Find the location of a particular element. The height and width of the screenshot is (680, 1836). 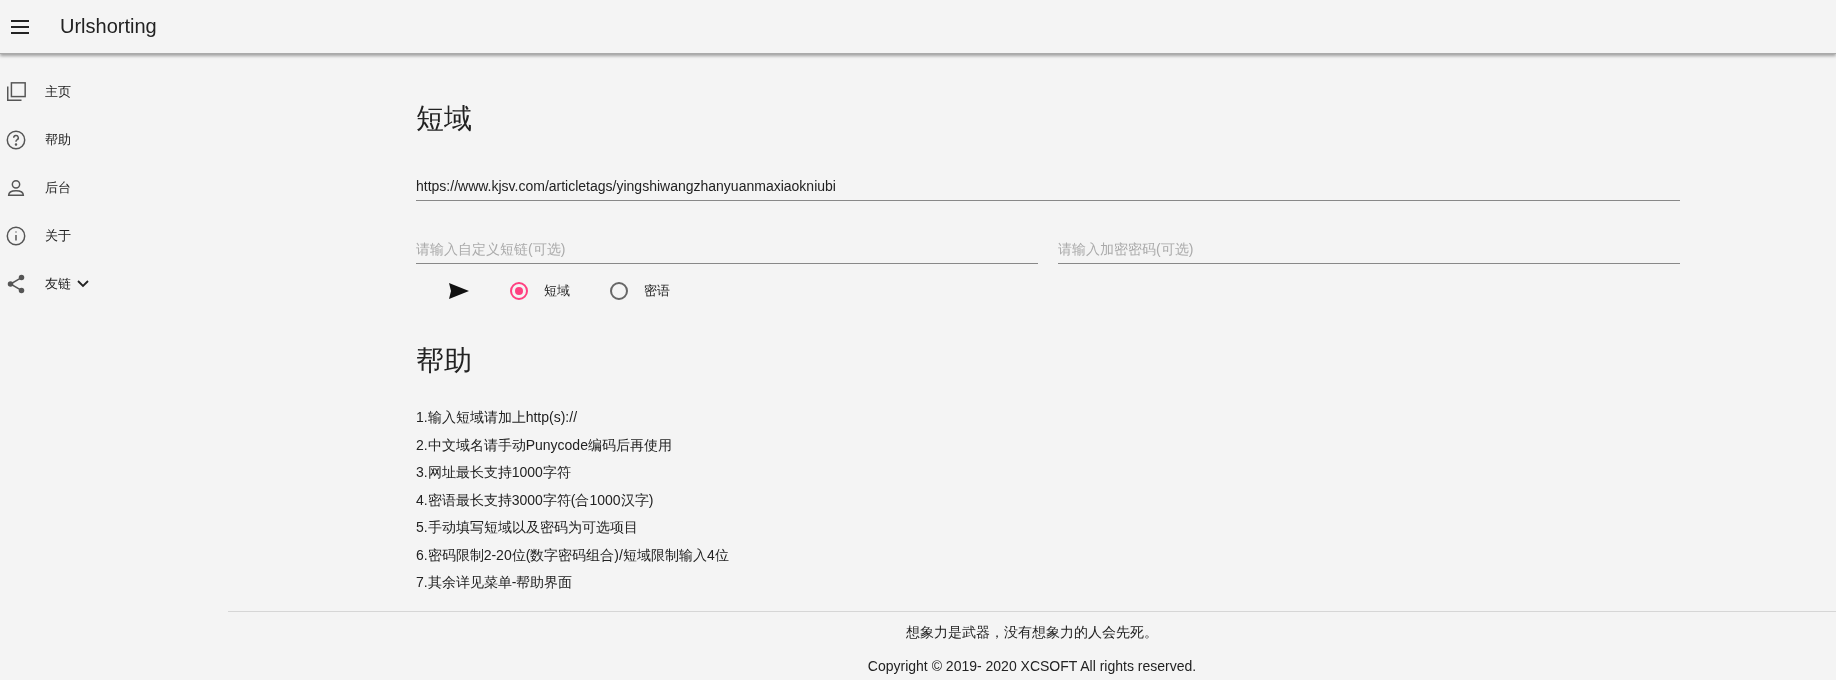

form-heading: 短域 is located at coordinates (444, 119).